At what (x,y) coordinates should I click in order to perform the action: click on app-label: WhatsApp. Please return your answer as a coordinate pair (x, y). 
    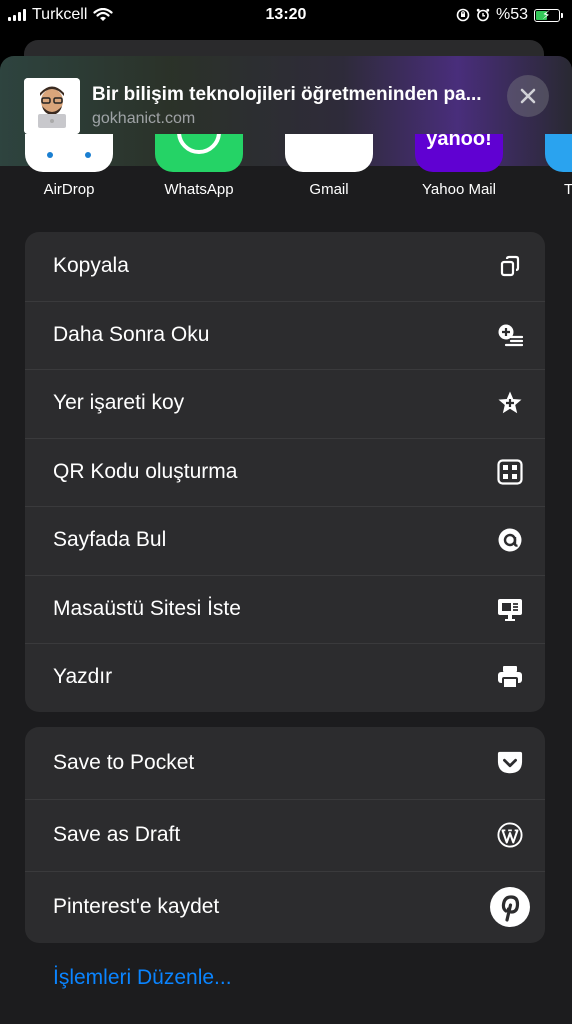
    Looking at the image, I should click on (199, 189).